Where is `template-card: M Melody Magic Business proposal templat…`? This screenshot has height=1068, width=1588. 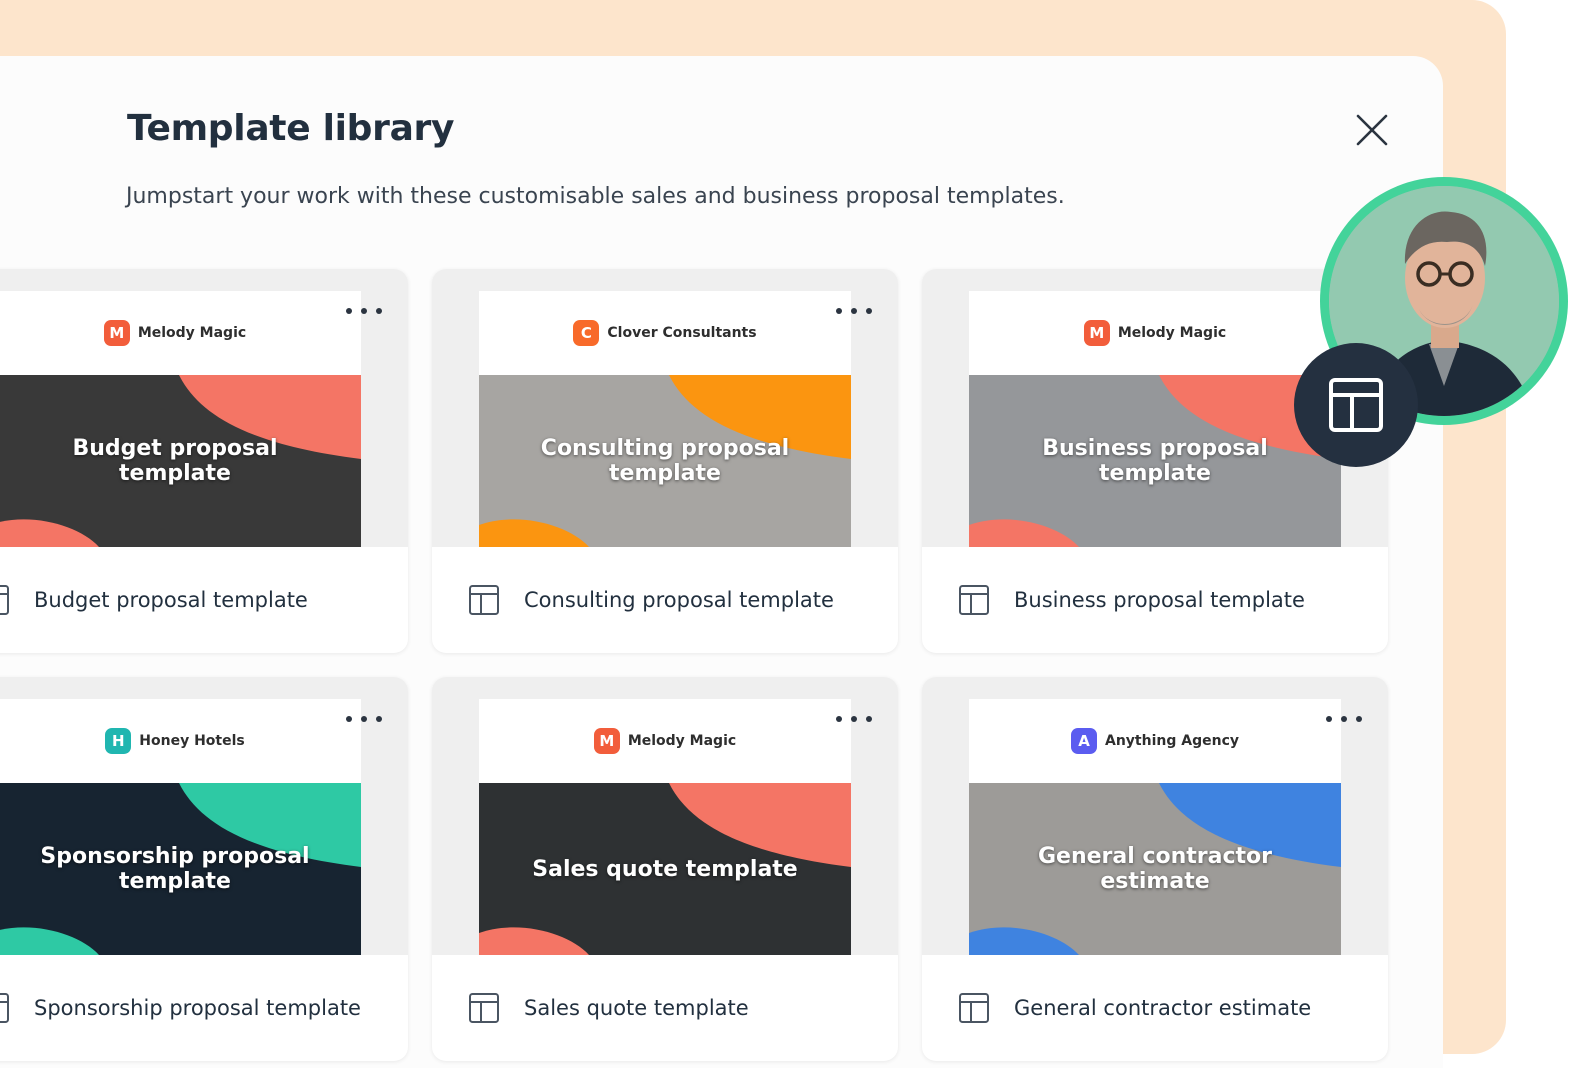
template-card: M Melody Magic Business proposal templat… is located at coordinates (1155, 461).